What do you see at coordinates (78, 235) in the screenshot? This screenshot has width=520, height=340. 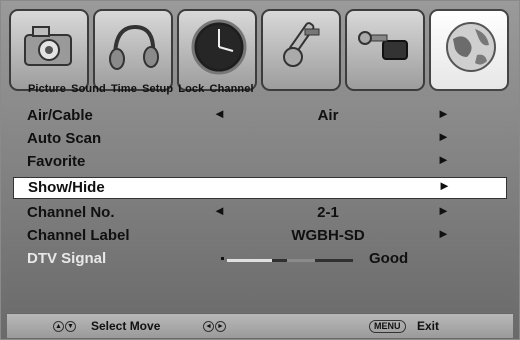 I see `menu-item-label: Channel Label` at bounding box center [78, 235].